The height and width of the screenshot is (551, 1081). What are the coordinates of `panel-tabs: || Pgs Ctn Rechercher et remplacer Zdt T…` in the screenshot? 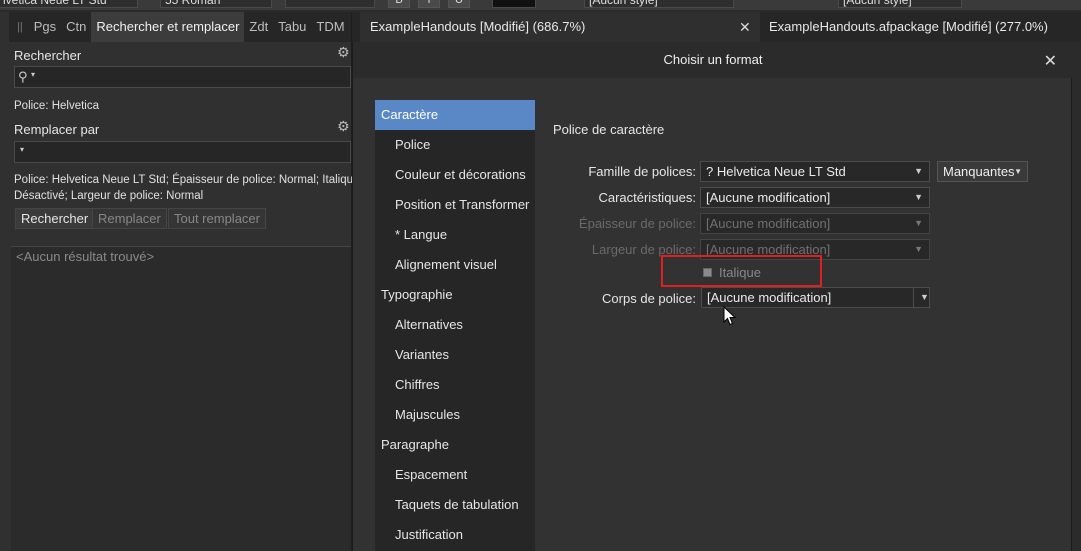 It's located at (180, 27).